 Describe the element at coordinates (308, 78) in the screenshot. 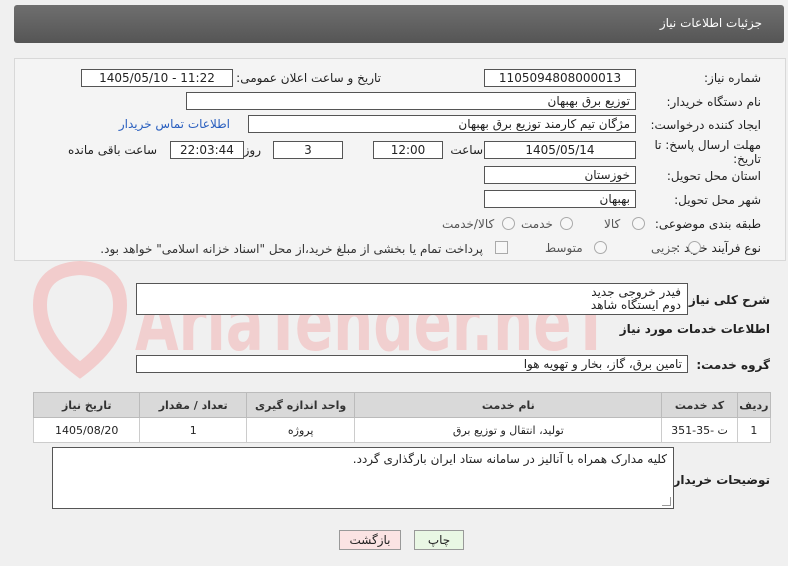

I see `announce-label: تاریخ و ساعت اعلان عمومی:` at that location.